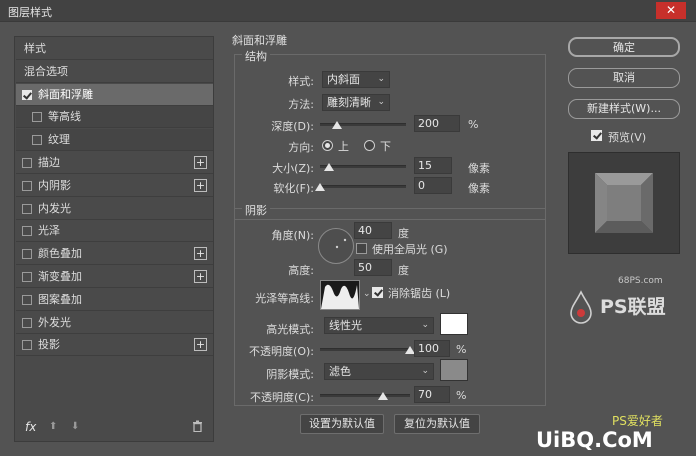 This screenshot has width=696, height=456. I want to click on angle-wheel, so click(336, 246).